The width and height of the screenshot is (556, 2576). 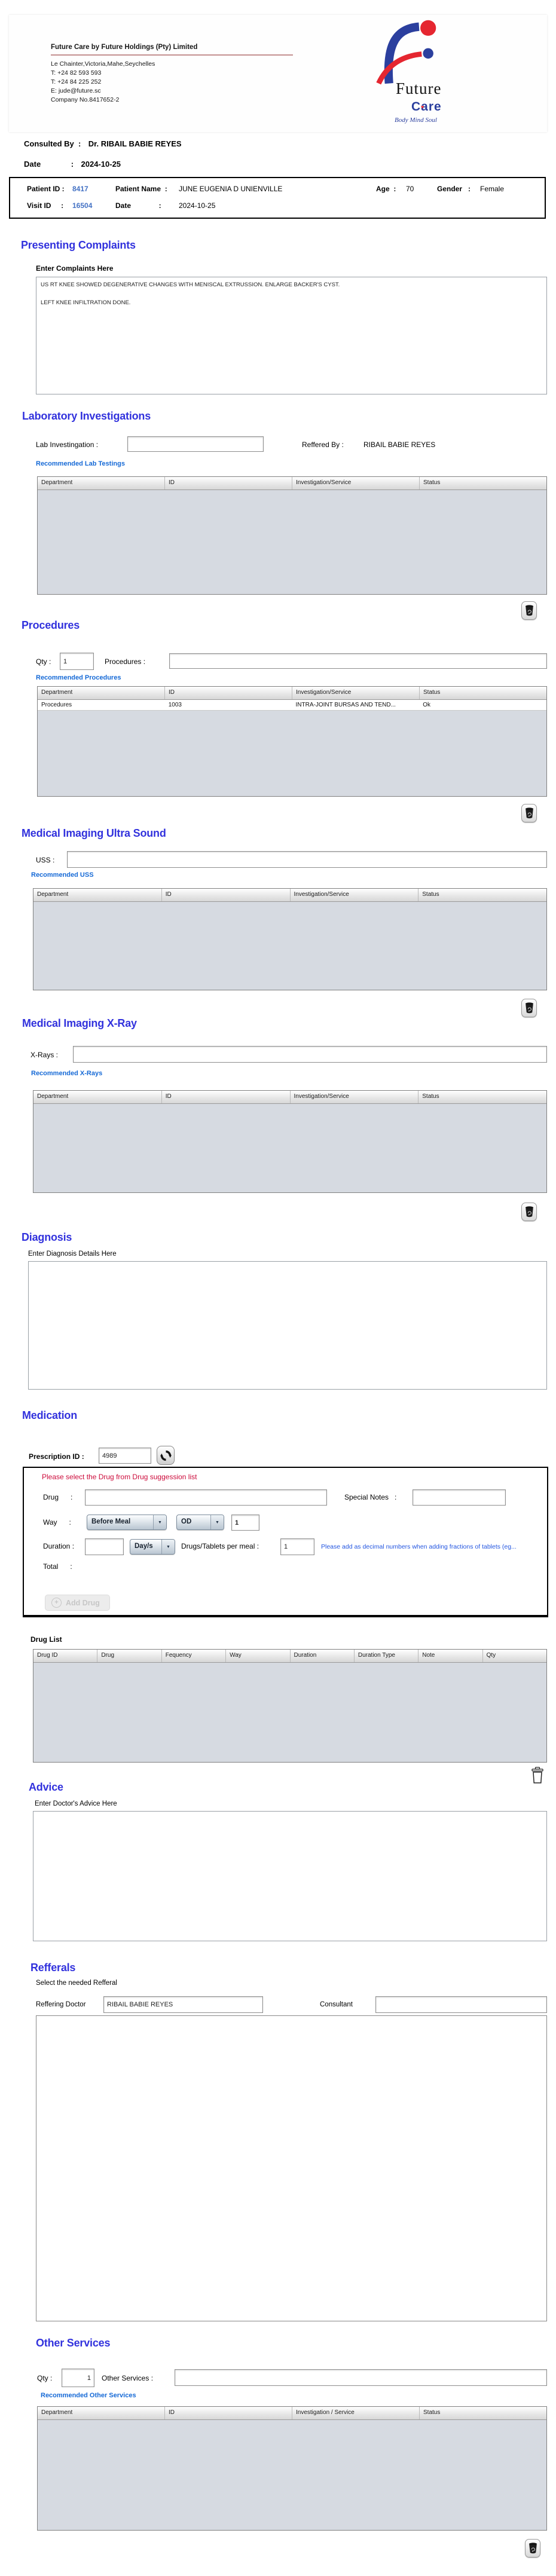 What do you see at coordinates (144, 1546) in the screenshot?
I see `duration-unit-value: Day/s` at bounding box center [144, 1546].